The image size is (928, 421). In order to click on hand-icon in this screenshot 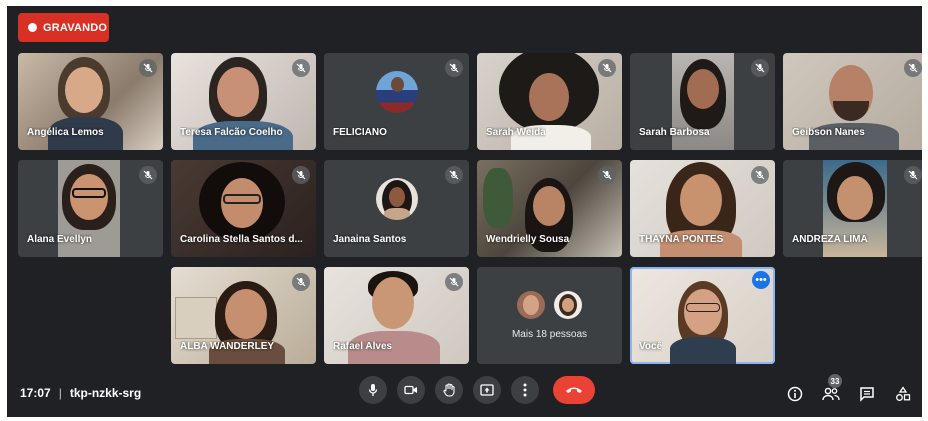, I will do `click(449, 390)`.